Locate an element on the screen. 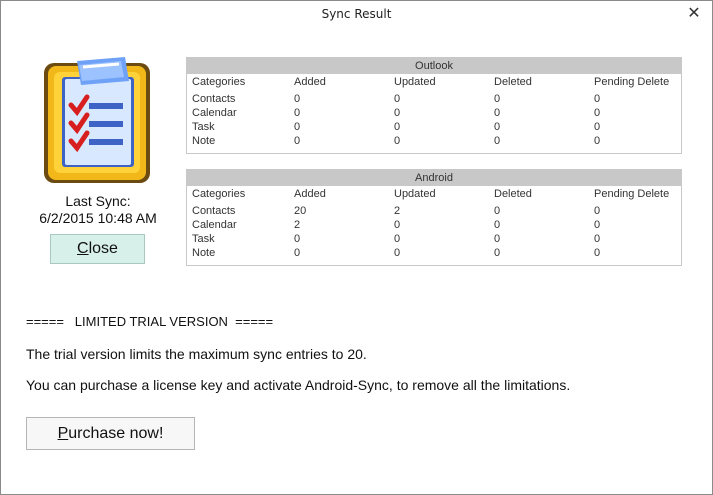  last-sync-value: 6/2/2015 10:48 AM is located at coordinates (98, 218).